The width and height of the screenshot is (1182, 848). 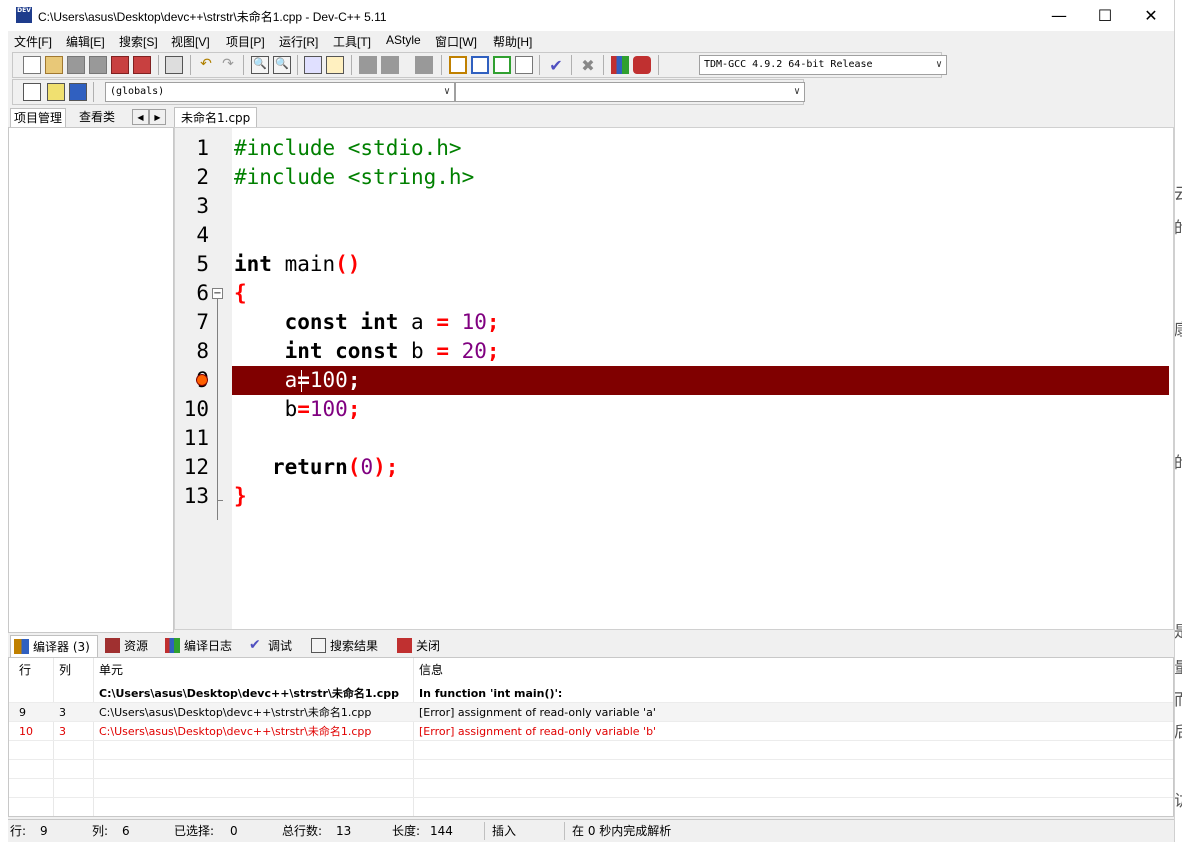 What do you see at coordinates (674, 351) in the screenshot?
I see `code-line: 8 int const b = 20;` at bounding box center [674, 351].